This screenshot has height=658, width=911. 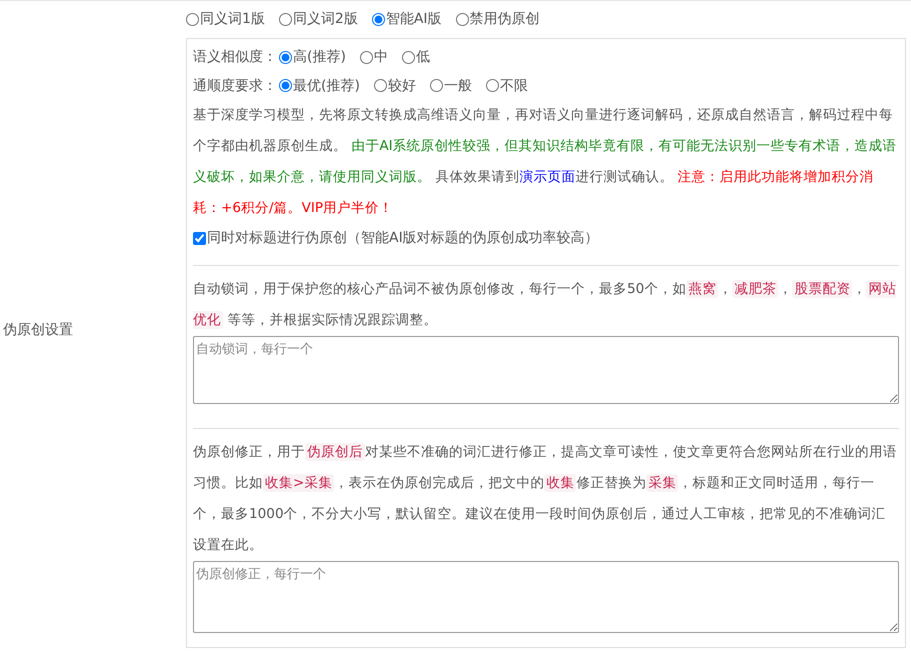 I want to click on option-label: 不限, so click(x=514, y=85).